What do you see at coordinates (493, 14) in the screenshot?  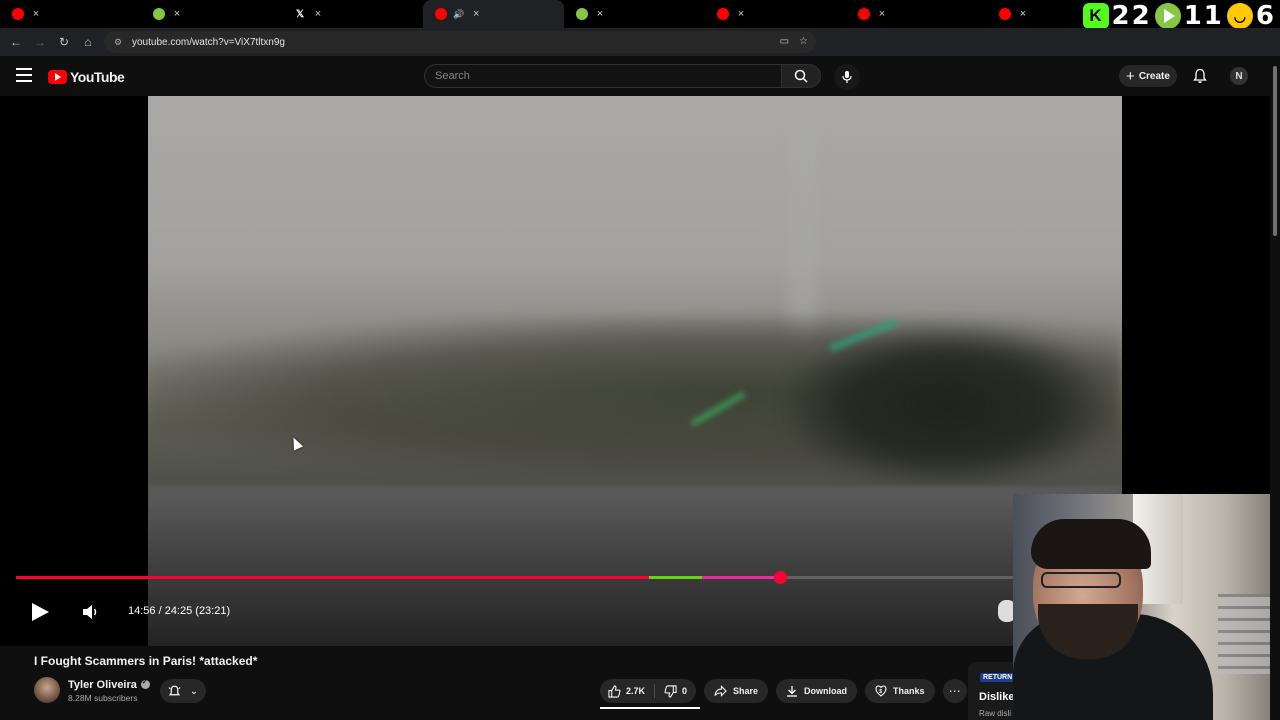 I see `browser-tab: I Fought Scammers in🔊×` at bounding box center [493, 14].